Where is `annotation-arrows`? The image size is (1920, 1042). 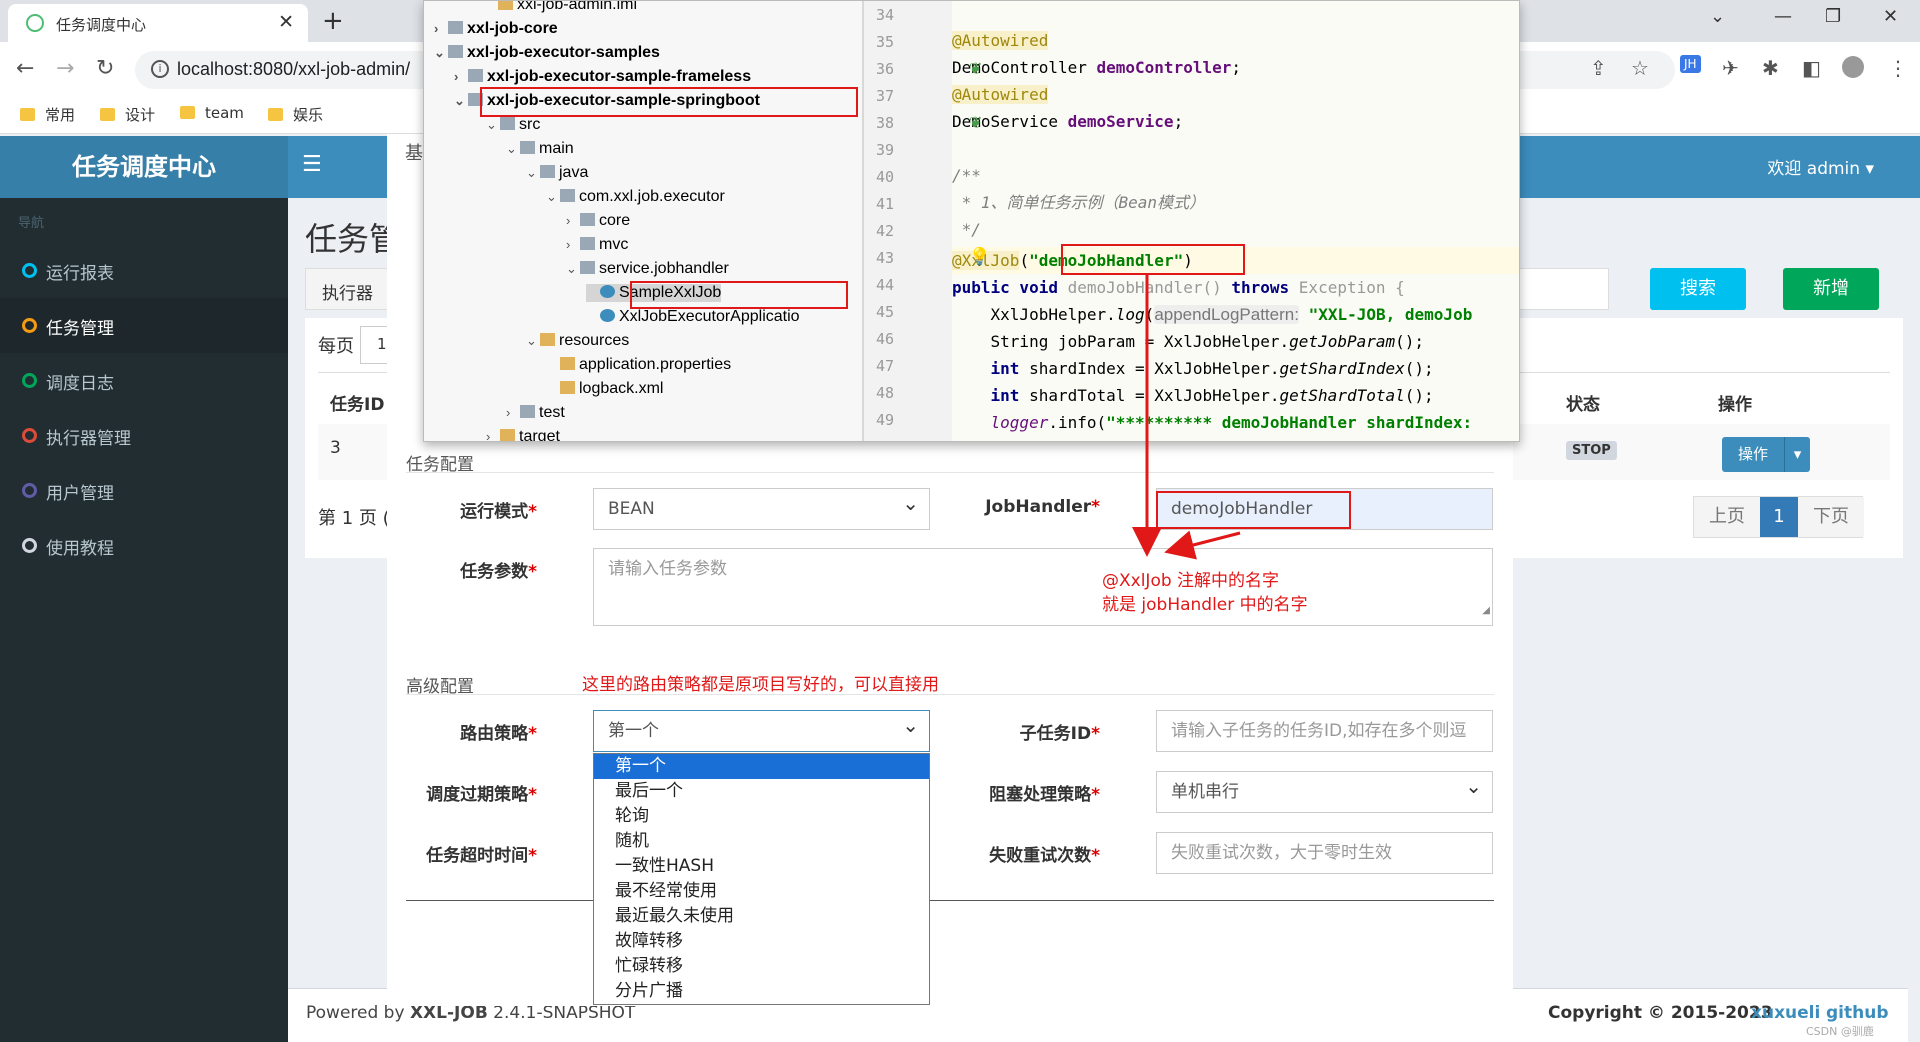 annotation-arrows is located at coordinates (1186, 417).